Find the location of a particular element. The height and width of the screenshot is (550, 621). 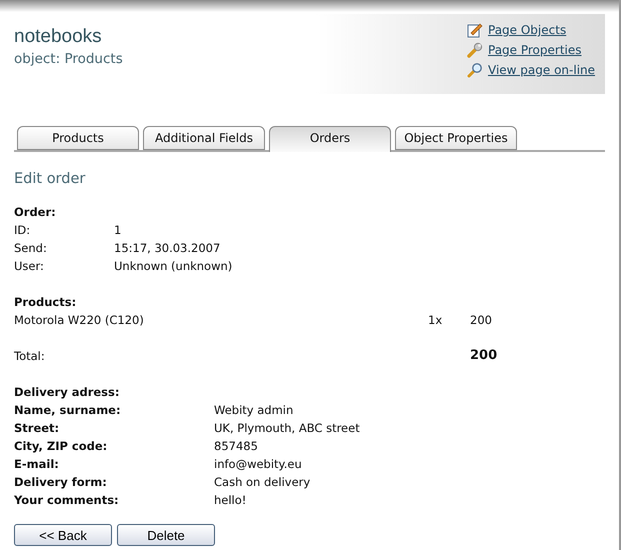

total-label: Total: is located at coordinates (30, 356).